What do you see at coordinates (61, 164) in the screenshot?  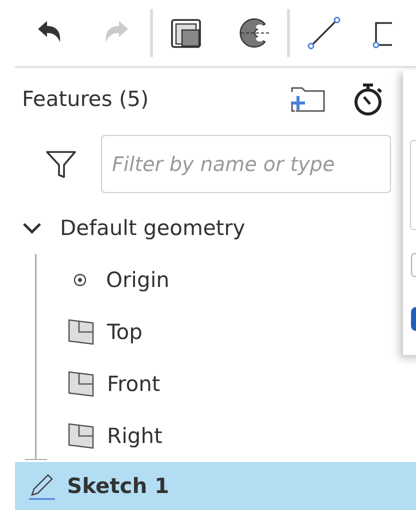 I see `filter-icon` at bounding box center [61, 164].